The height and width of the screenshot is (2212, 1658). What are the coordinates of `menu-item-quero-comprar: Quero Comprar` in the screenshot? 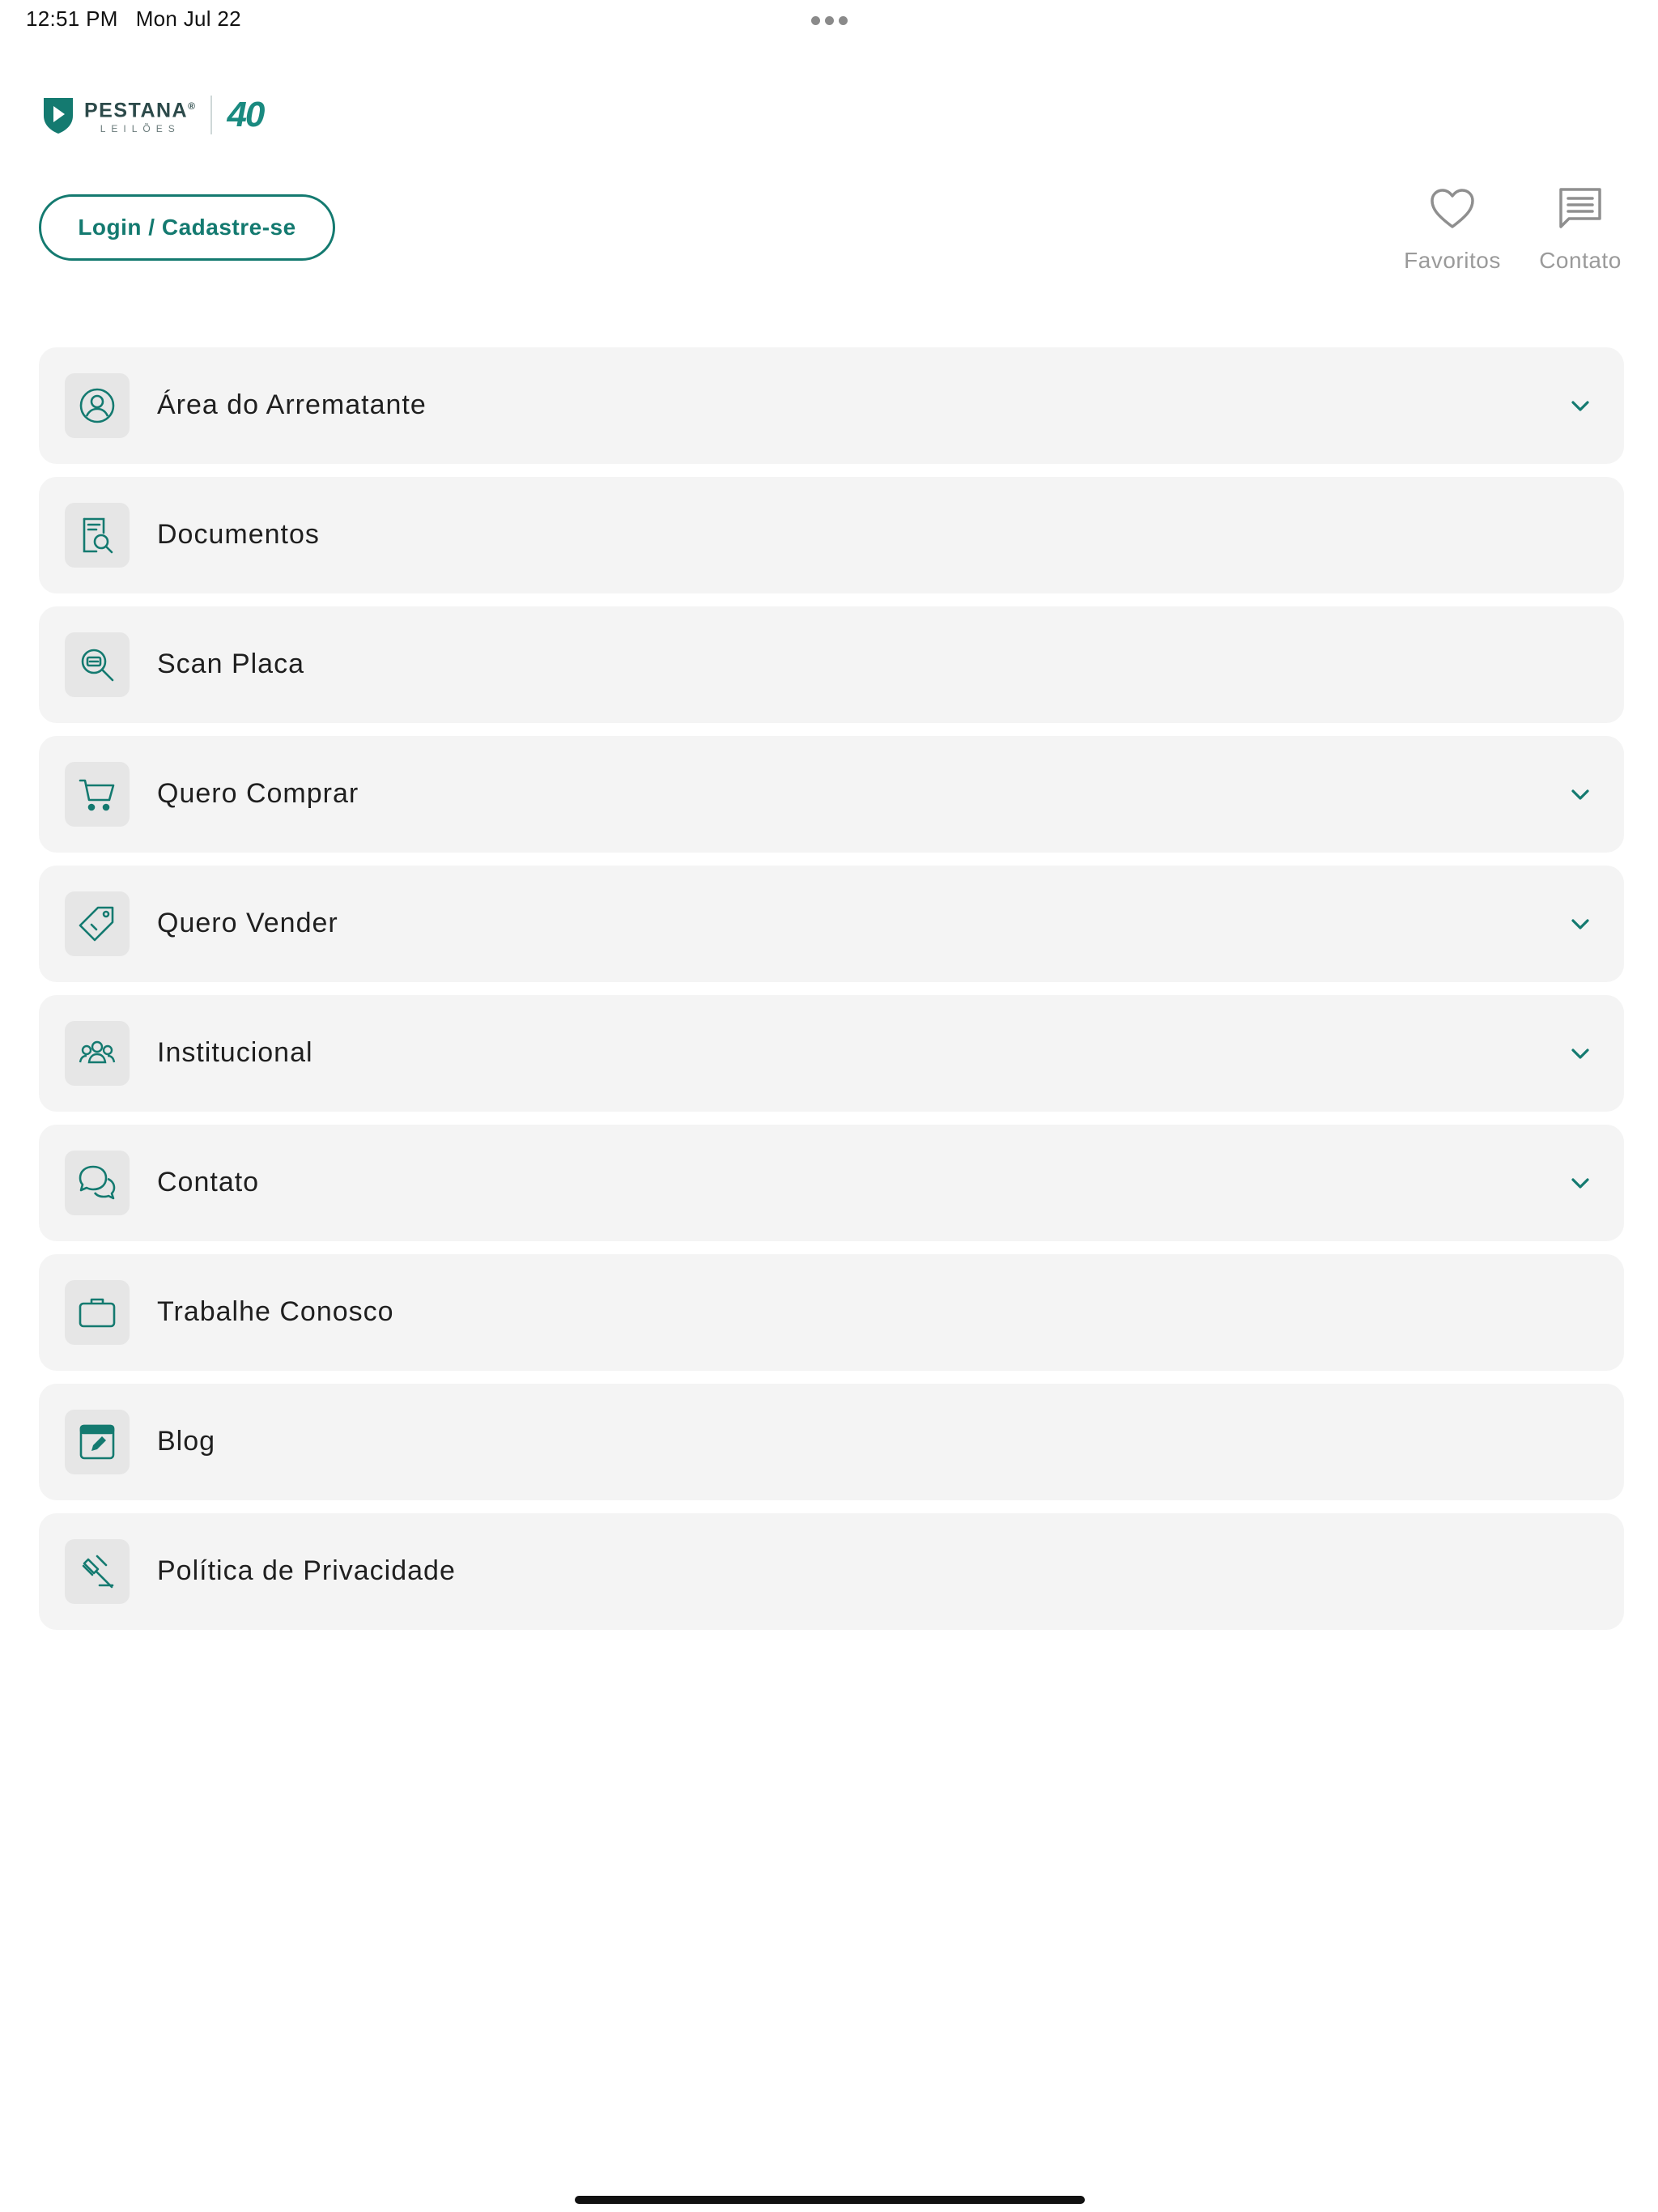 It's located at (831, 795).